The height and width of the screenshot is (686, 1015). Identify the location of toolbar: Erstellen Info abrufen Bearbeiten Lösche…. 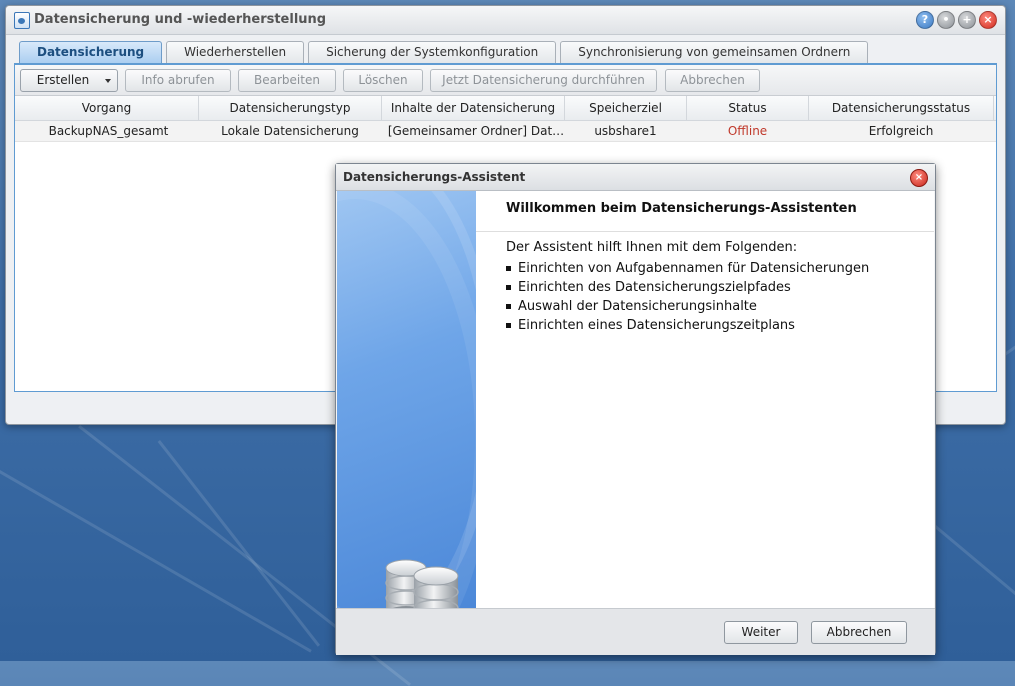
(505, 80).